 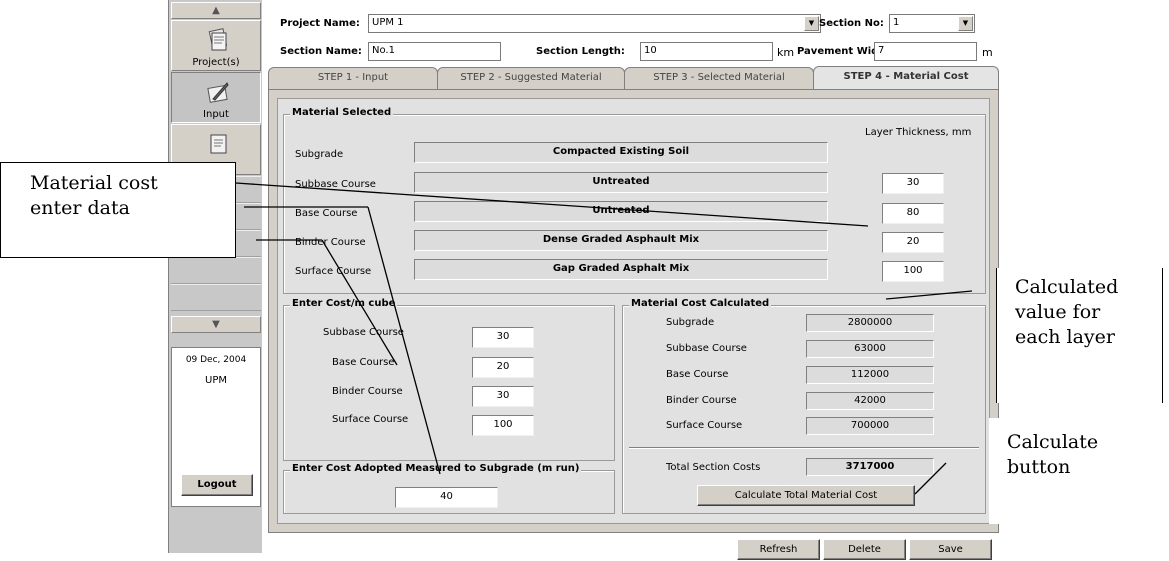 What do you see at coordinates (330, 242) in the screenshot?
I see `row-label-binder: Binder Course` at bounding box center [330, 242].